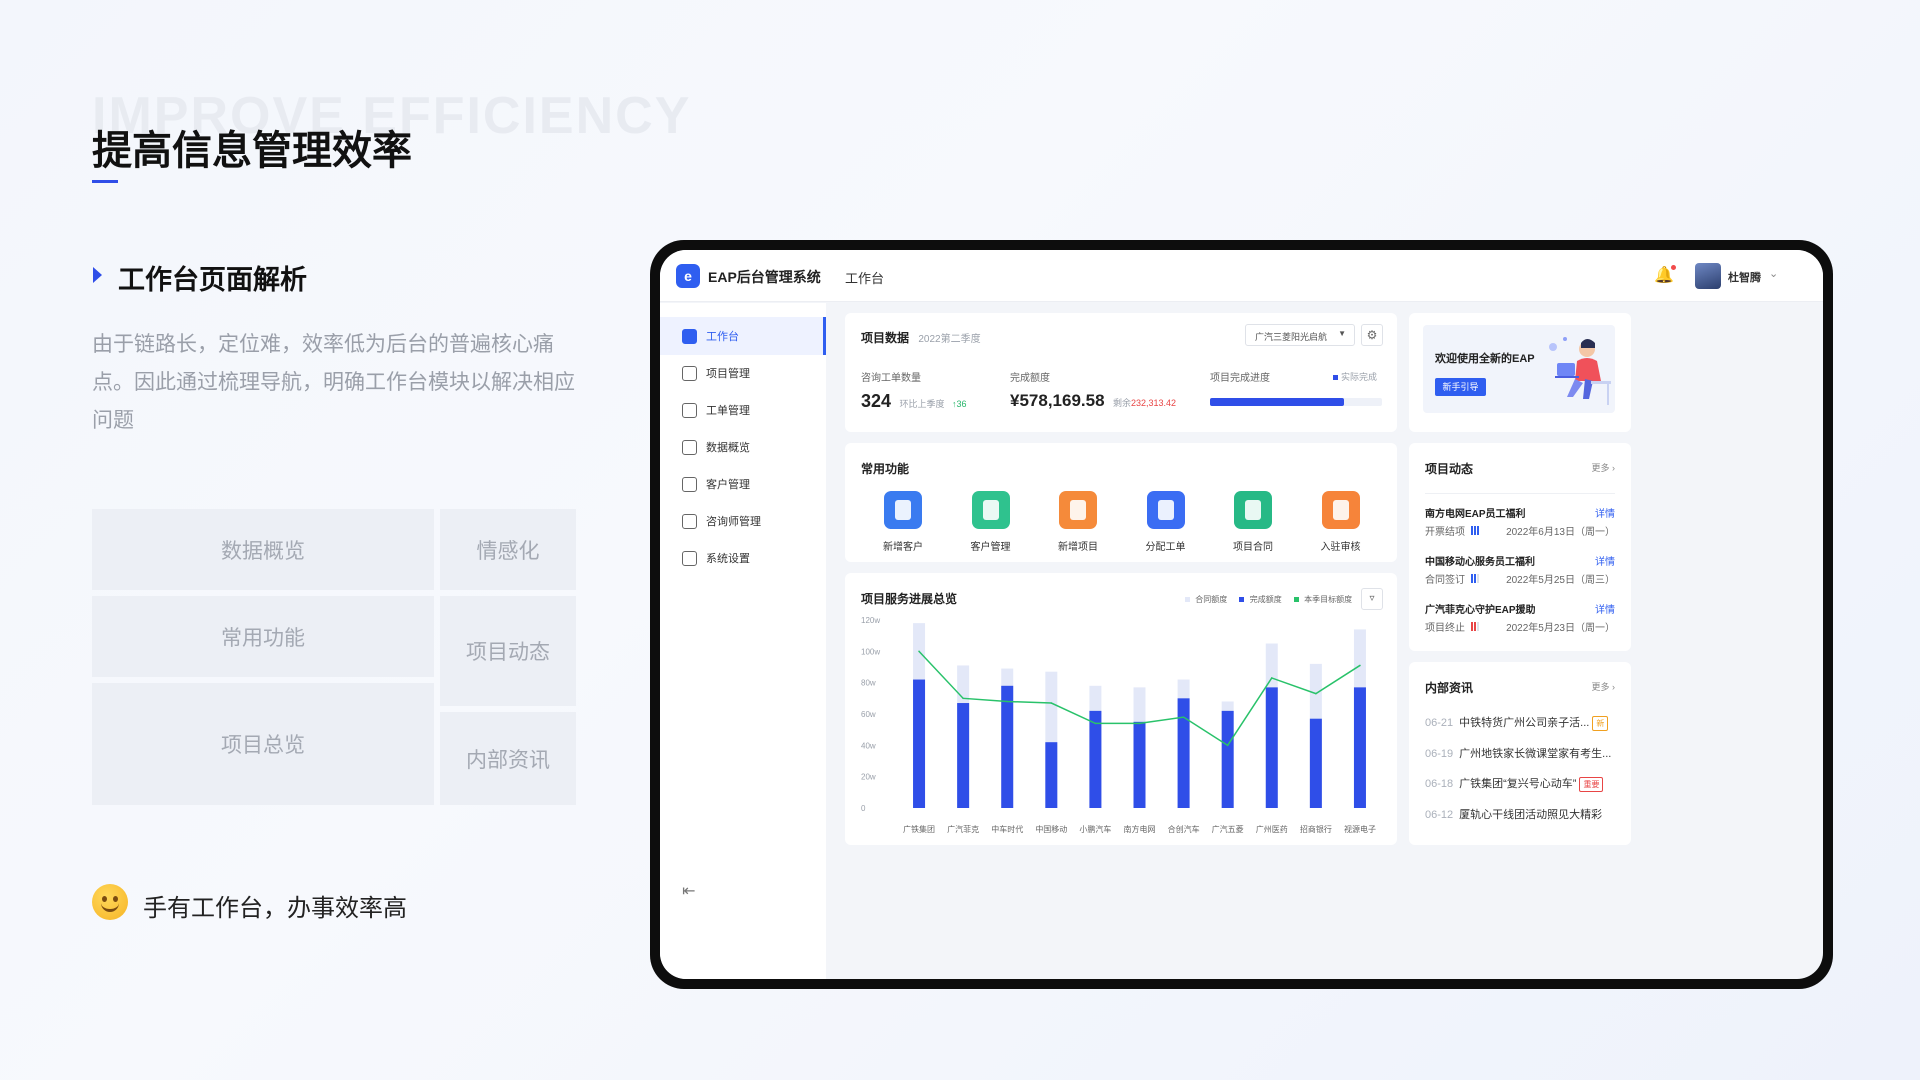  What do you see at coordinates (688, 891) in the screenshot?
I see `collapse-menu-icon: ⇤` at bounding box center [688, 891].